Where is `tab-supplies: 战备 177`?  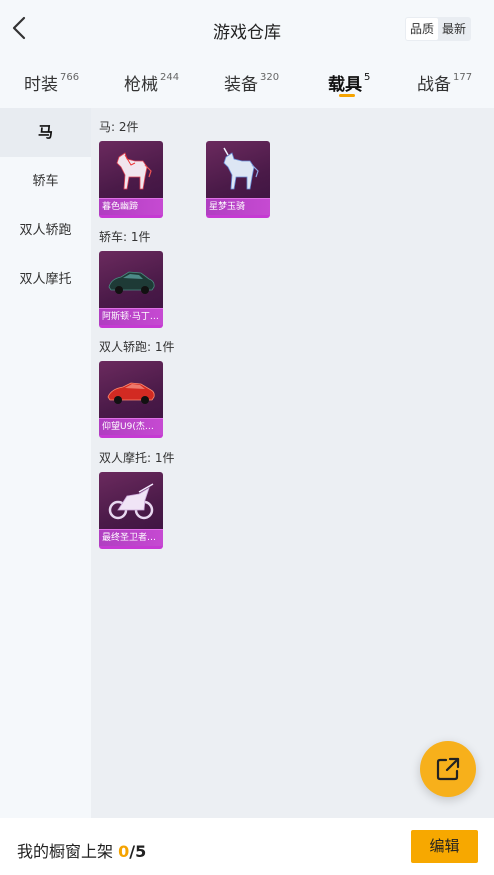
tab-supplies: 战备 177 is located at coordinates (444, 82).